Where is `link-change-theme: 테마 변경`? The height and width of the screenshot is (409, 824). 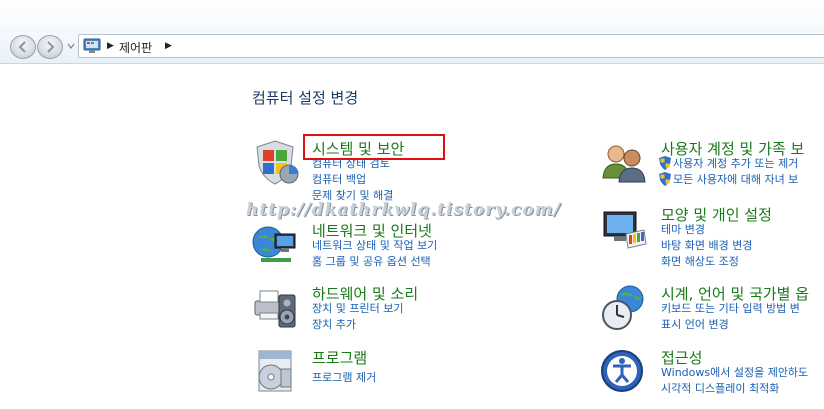
link-change-theme: 테마 변경 is located at coordinates (706, 230).